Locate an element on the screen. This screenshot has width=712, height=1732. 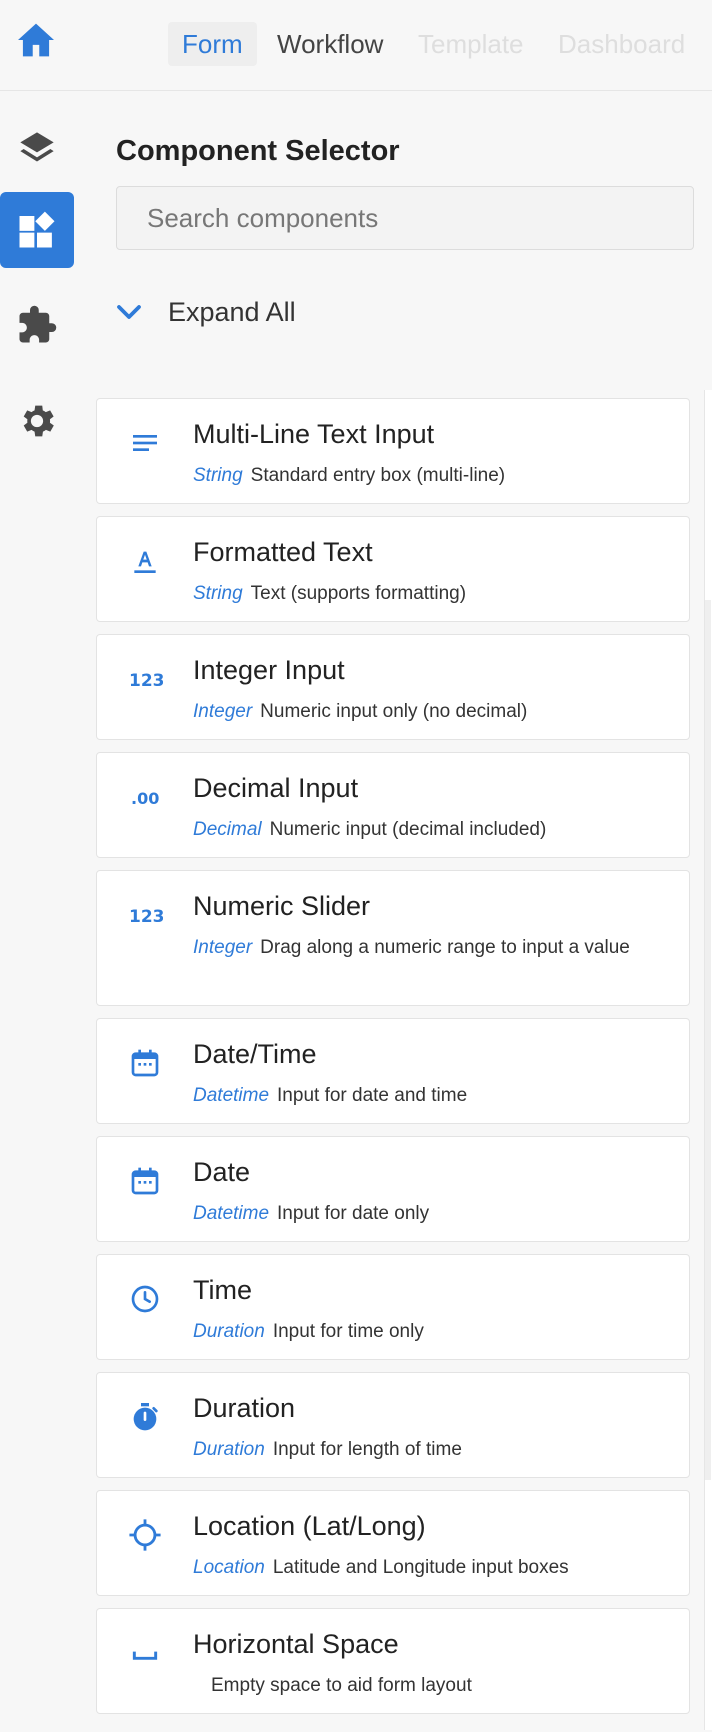
rail-item-components is located at coordinates (37, 230).